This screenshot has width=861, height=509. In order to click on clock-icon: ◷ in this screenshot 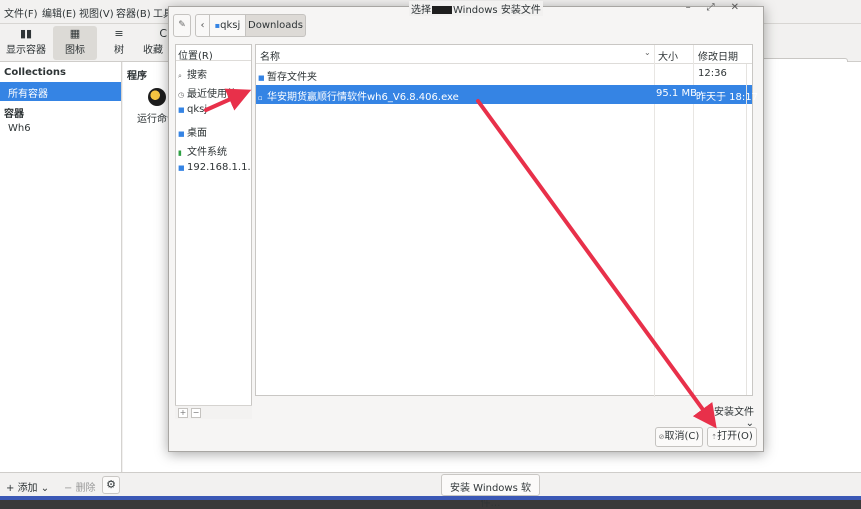, I will do `click(181, 95)`.